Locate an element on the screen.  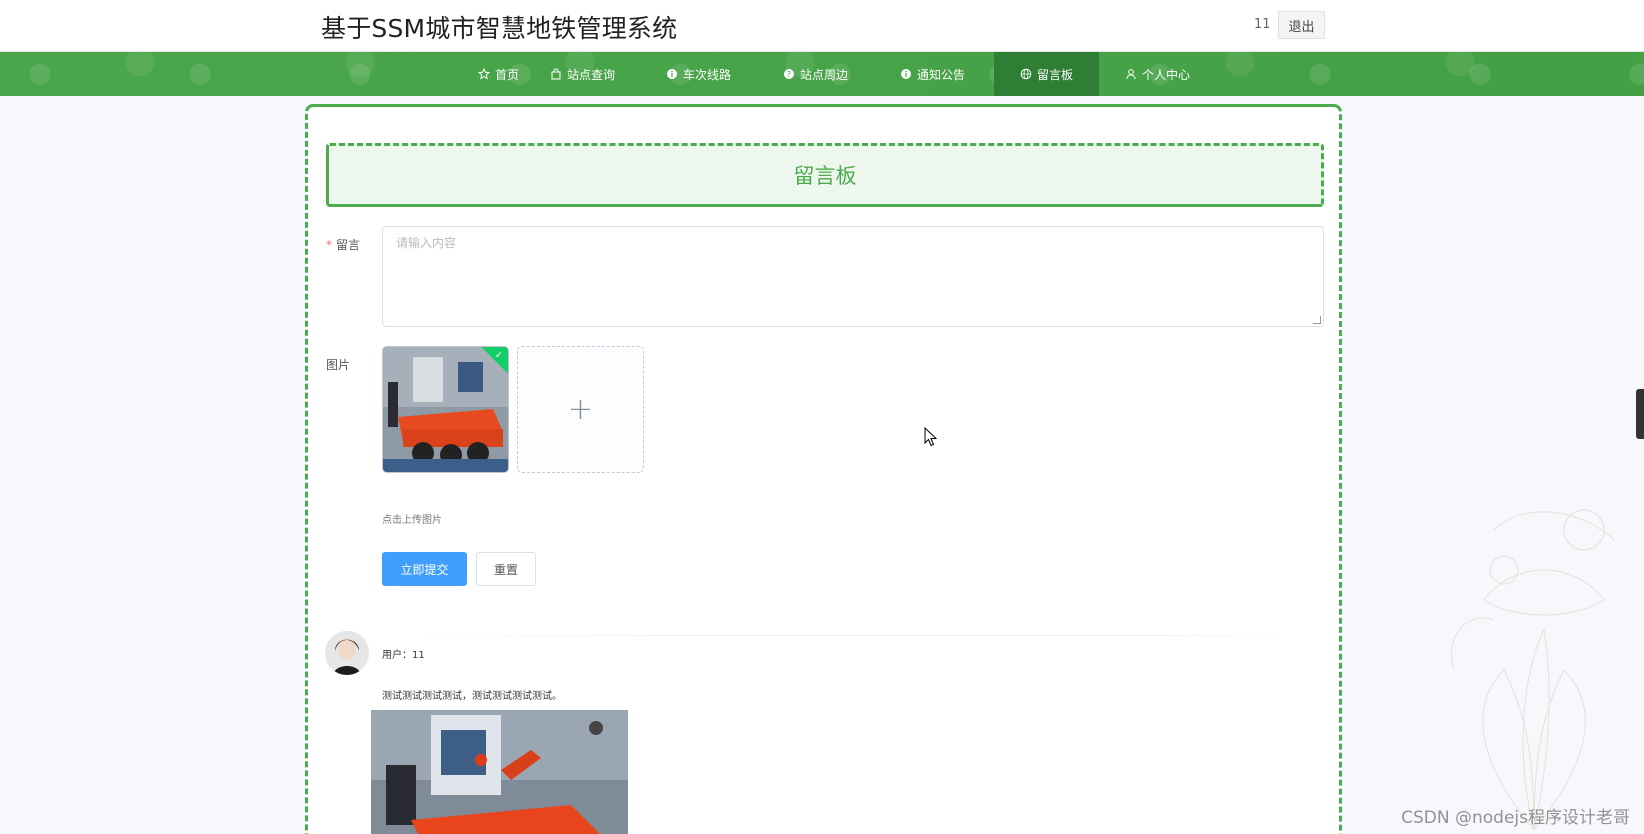
nav-item-message-board: 留言板 is located at coordinates (1046, 74).